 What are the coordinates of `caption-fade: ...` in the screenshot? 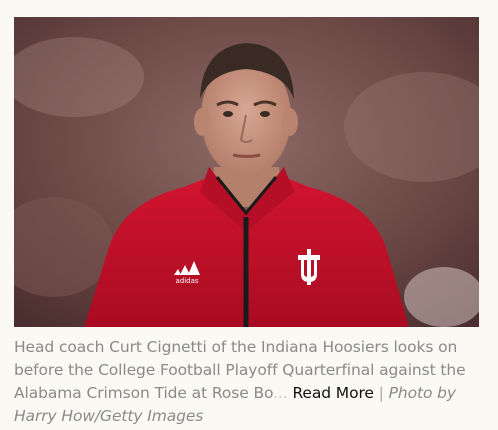 It's located at (280, 393).